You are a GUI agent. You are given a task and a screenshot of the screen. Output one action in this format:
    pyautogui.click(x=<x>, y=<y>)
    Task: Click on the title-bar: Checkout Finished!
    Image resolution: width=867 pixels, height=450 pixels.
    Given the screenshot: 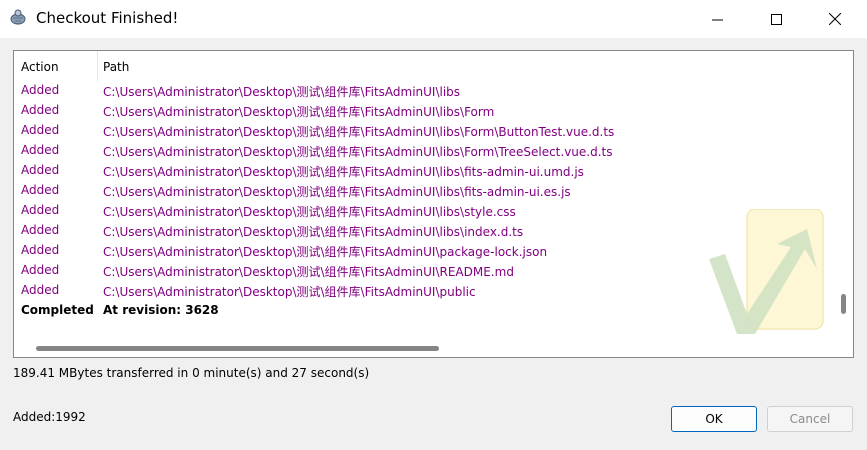 What is the action you would take?
    pyautogui.click(x=433, y=19)
    